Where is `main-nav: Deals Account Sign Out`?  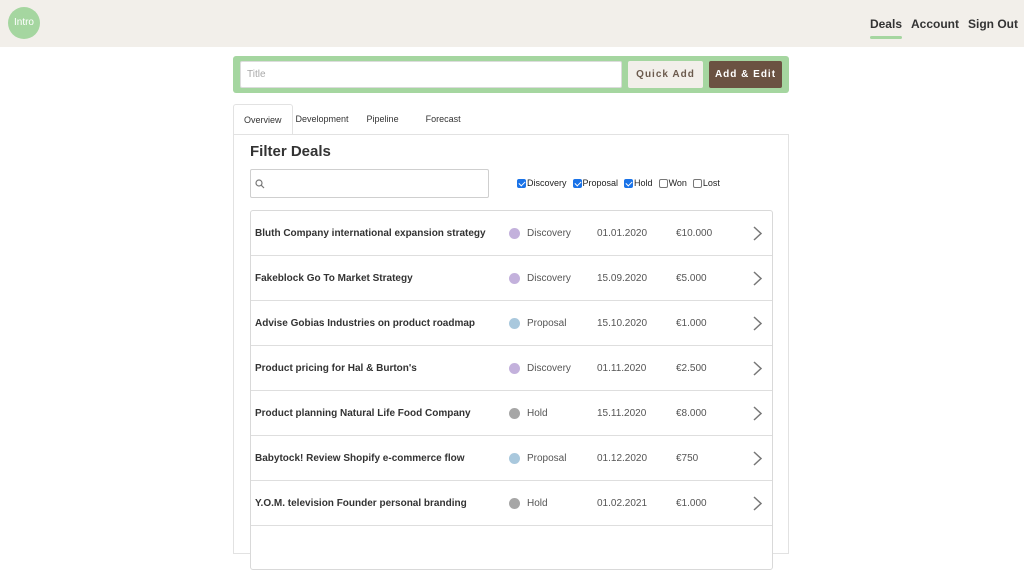
main-nav: Deals Account Sign Out is located at coordinates (943, 23).